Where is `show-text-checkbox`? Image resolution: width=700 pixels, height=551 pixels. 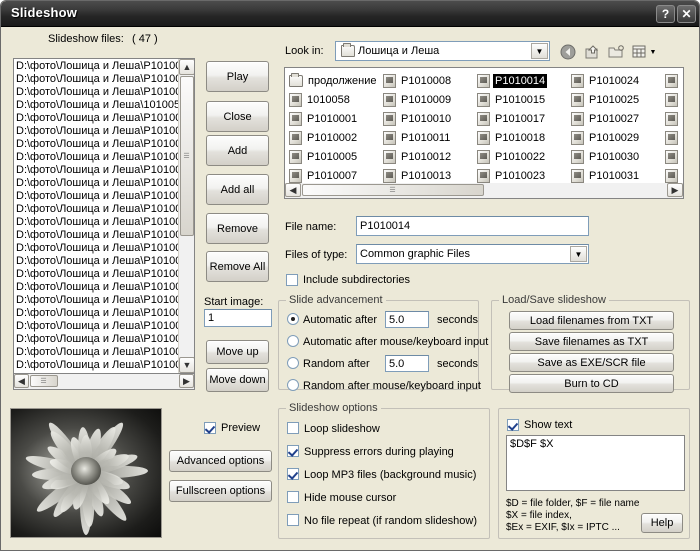
show-text-checkbox is located at coordinates (513, 425).